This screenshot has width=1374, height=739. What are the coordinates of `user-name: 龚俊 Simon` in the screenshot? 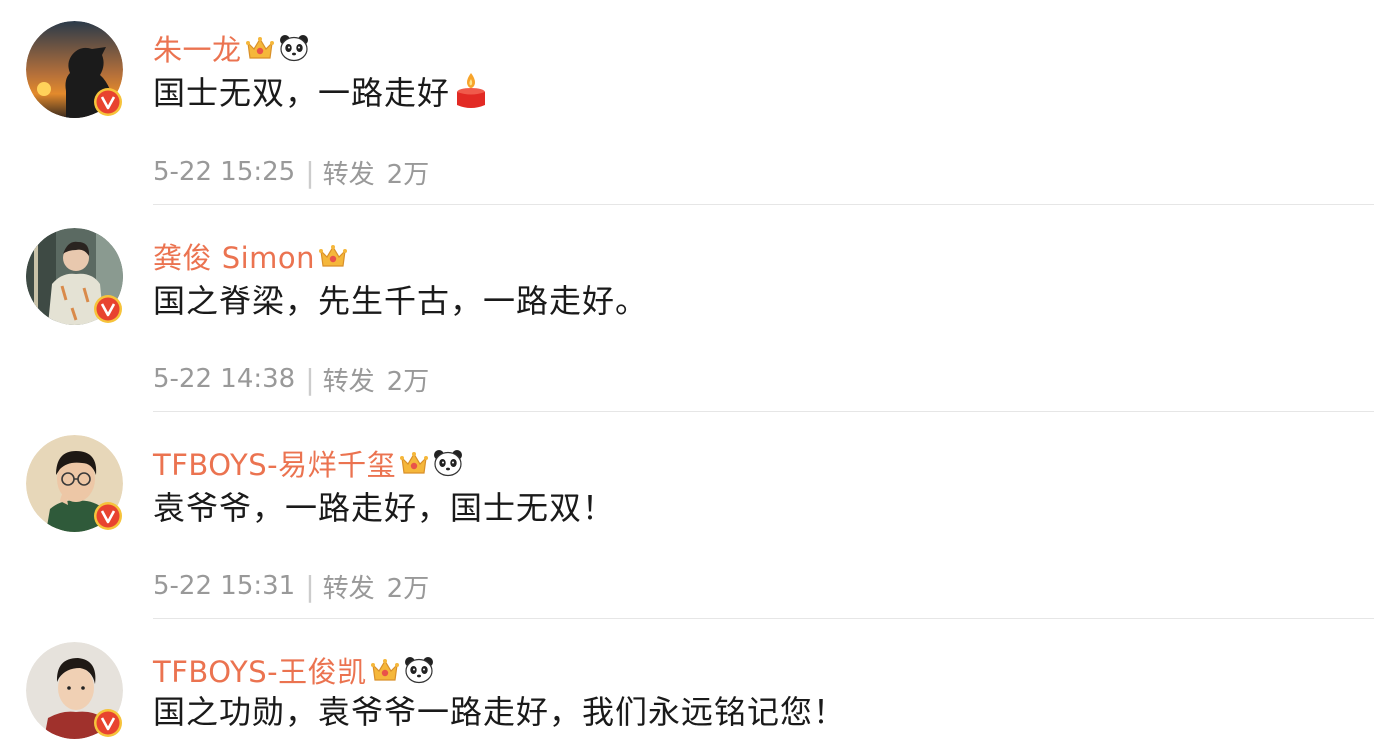 It's located at (234, 256).